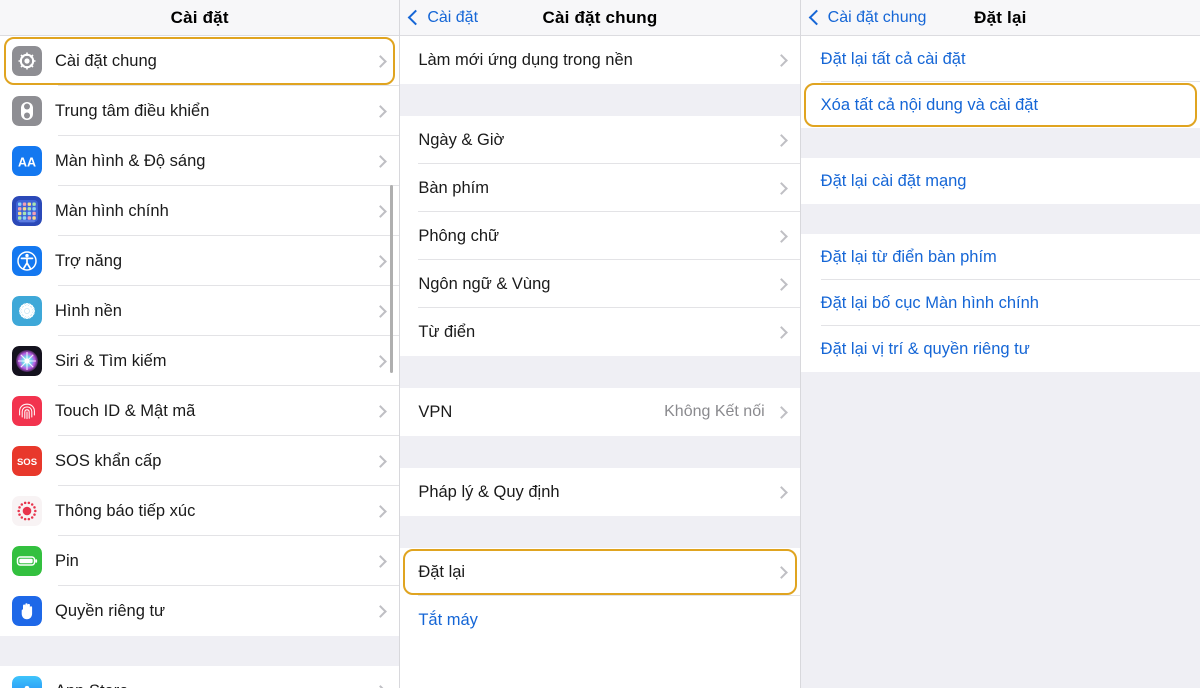  What do you see at coordinates (925, 348) in the screenshot?
I see `list-item-label: Đặt lại vị trí & quyền riêng tư` at bounding box center [925, 348].